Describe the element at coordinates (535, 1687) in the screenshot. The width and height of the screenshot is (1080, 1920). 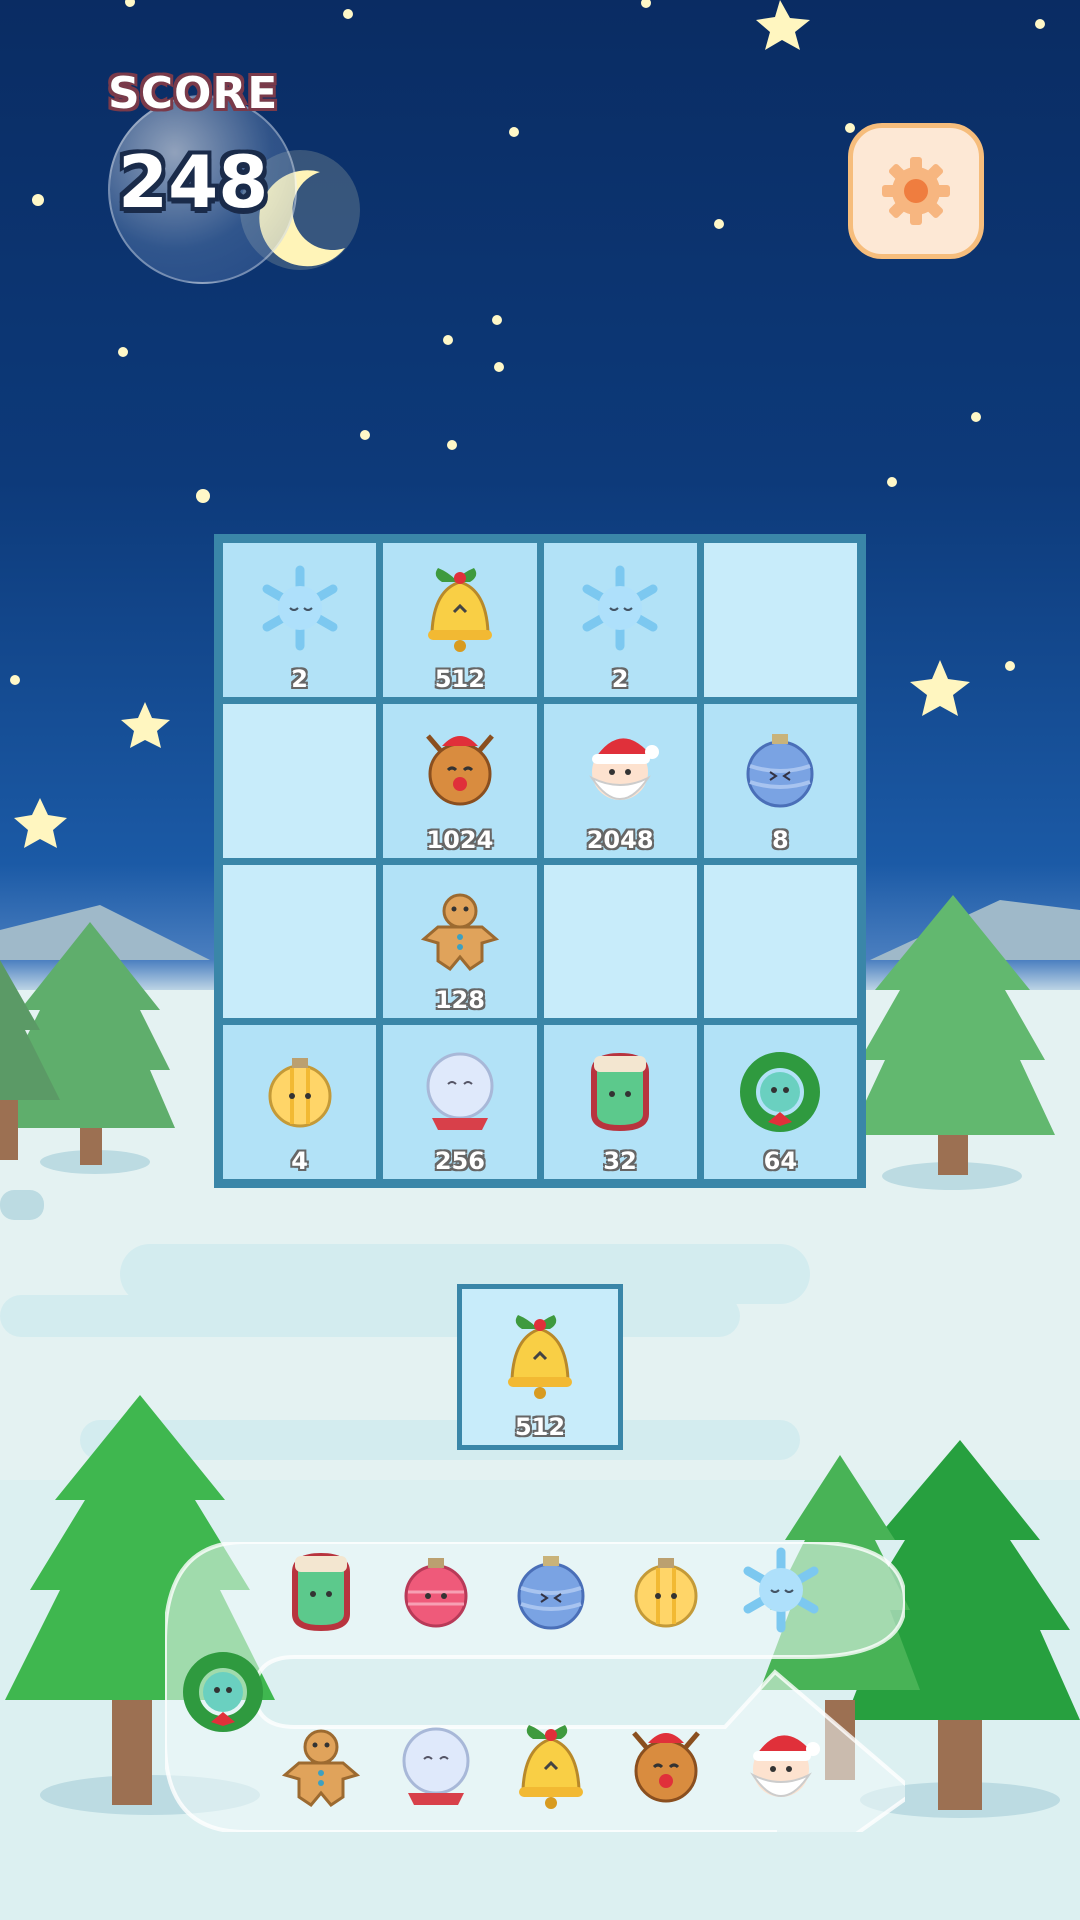
I see `item-tray` at that location.